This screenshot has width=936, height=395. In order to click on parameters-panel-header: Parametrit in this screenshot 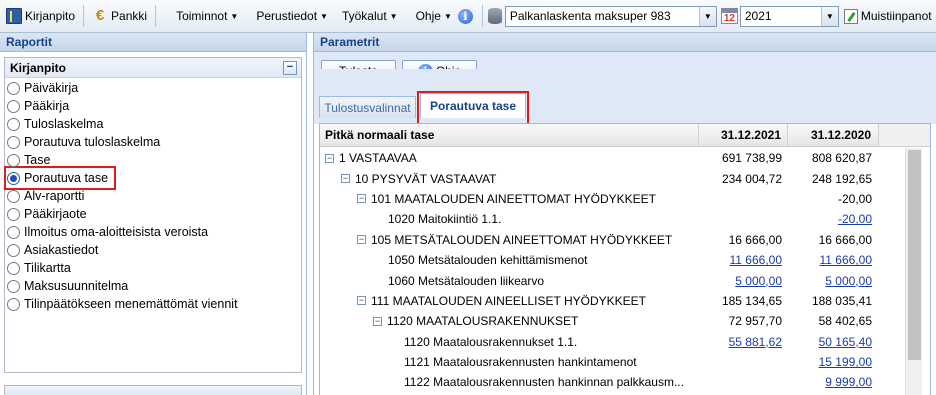, I will do `click(625, 42)`.